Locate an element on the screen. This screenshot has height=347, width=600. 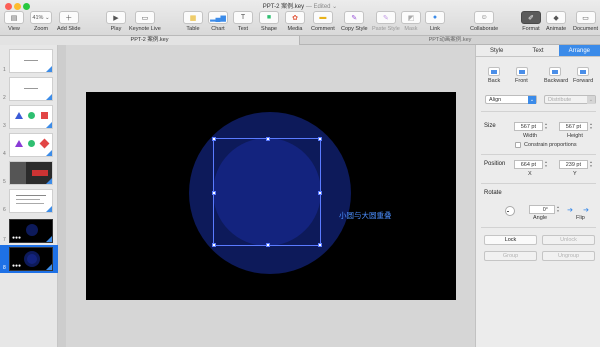
play-button: ▶ Play is located at coordinates (116, 21).